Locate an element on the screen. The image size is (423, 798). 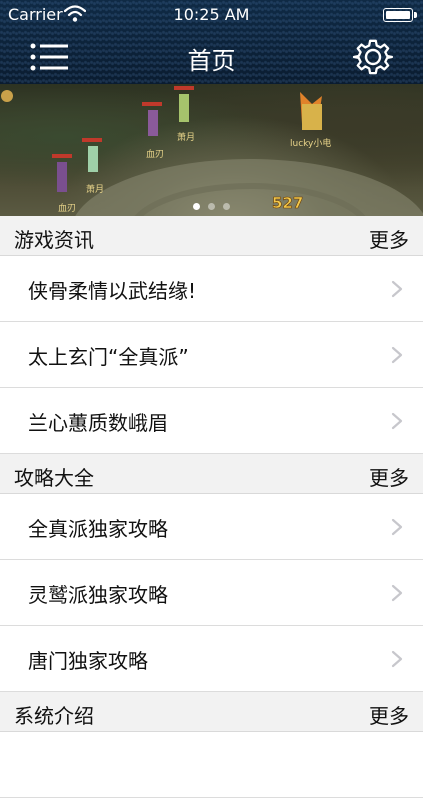
section-header-system: 系统介绍 更多 is located at coordinates (211, 712).